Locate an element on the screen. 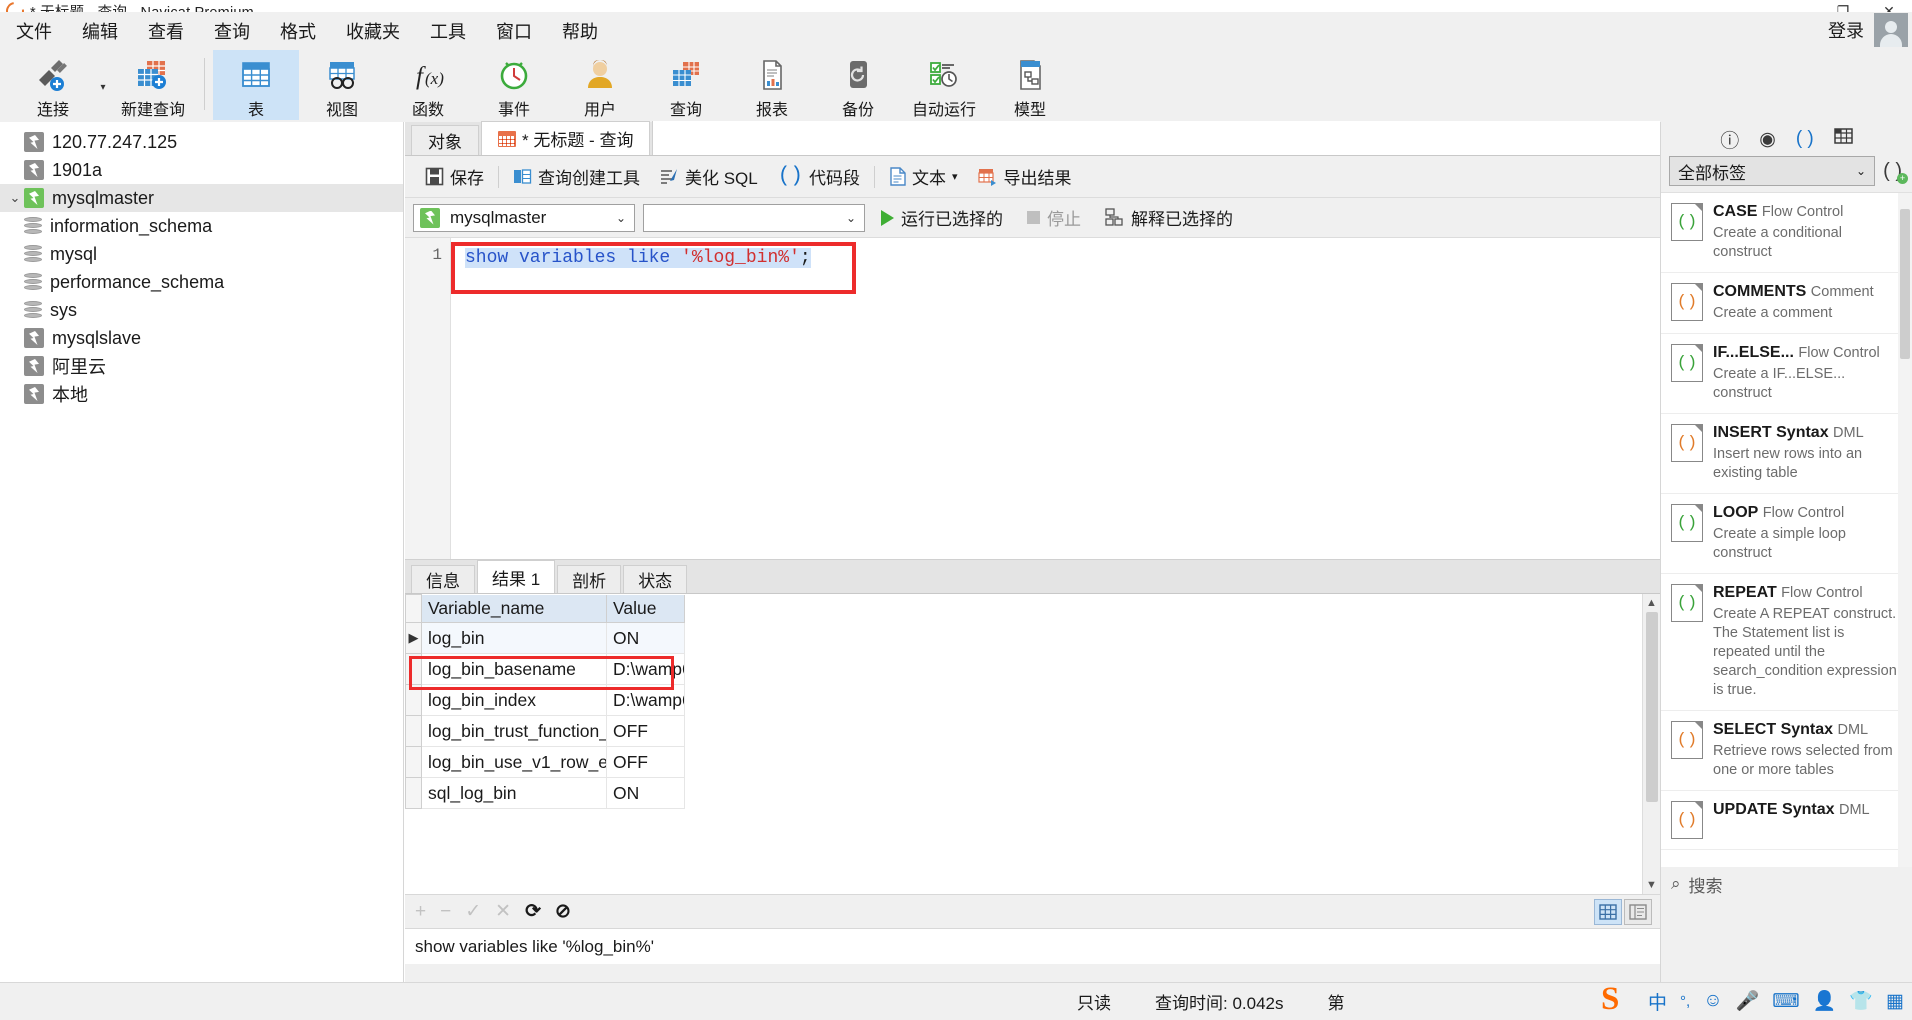 The width and height of the screenshot is (1912, 1020). list-item: () UPDATE Syntax DML is located at coordinates (1786, 820).